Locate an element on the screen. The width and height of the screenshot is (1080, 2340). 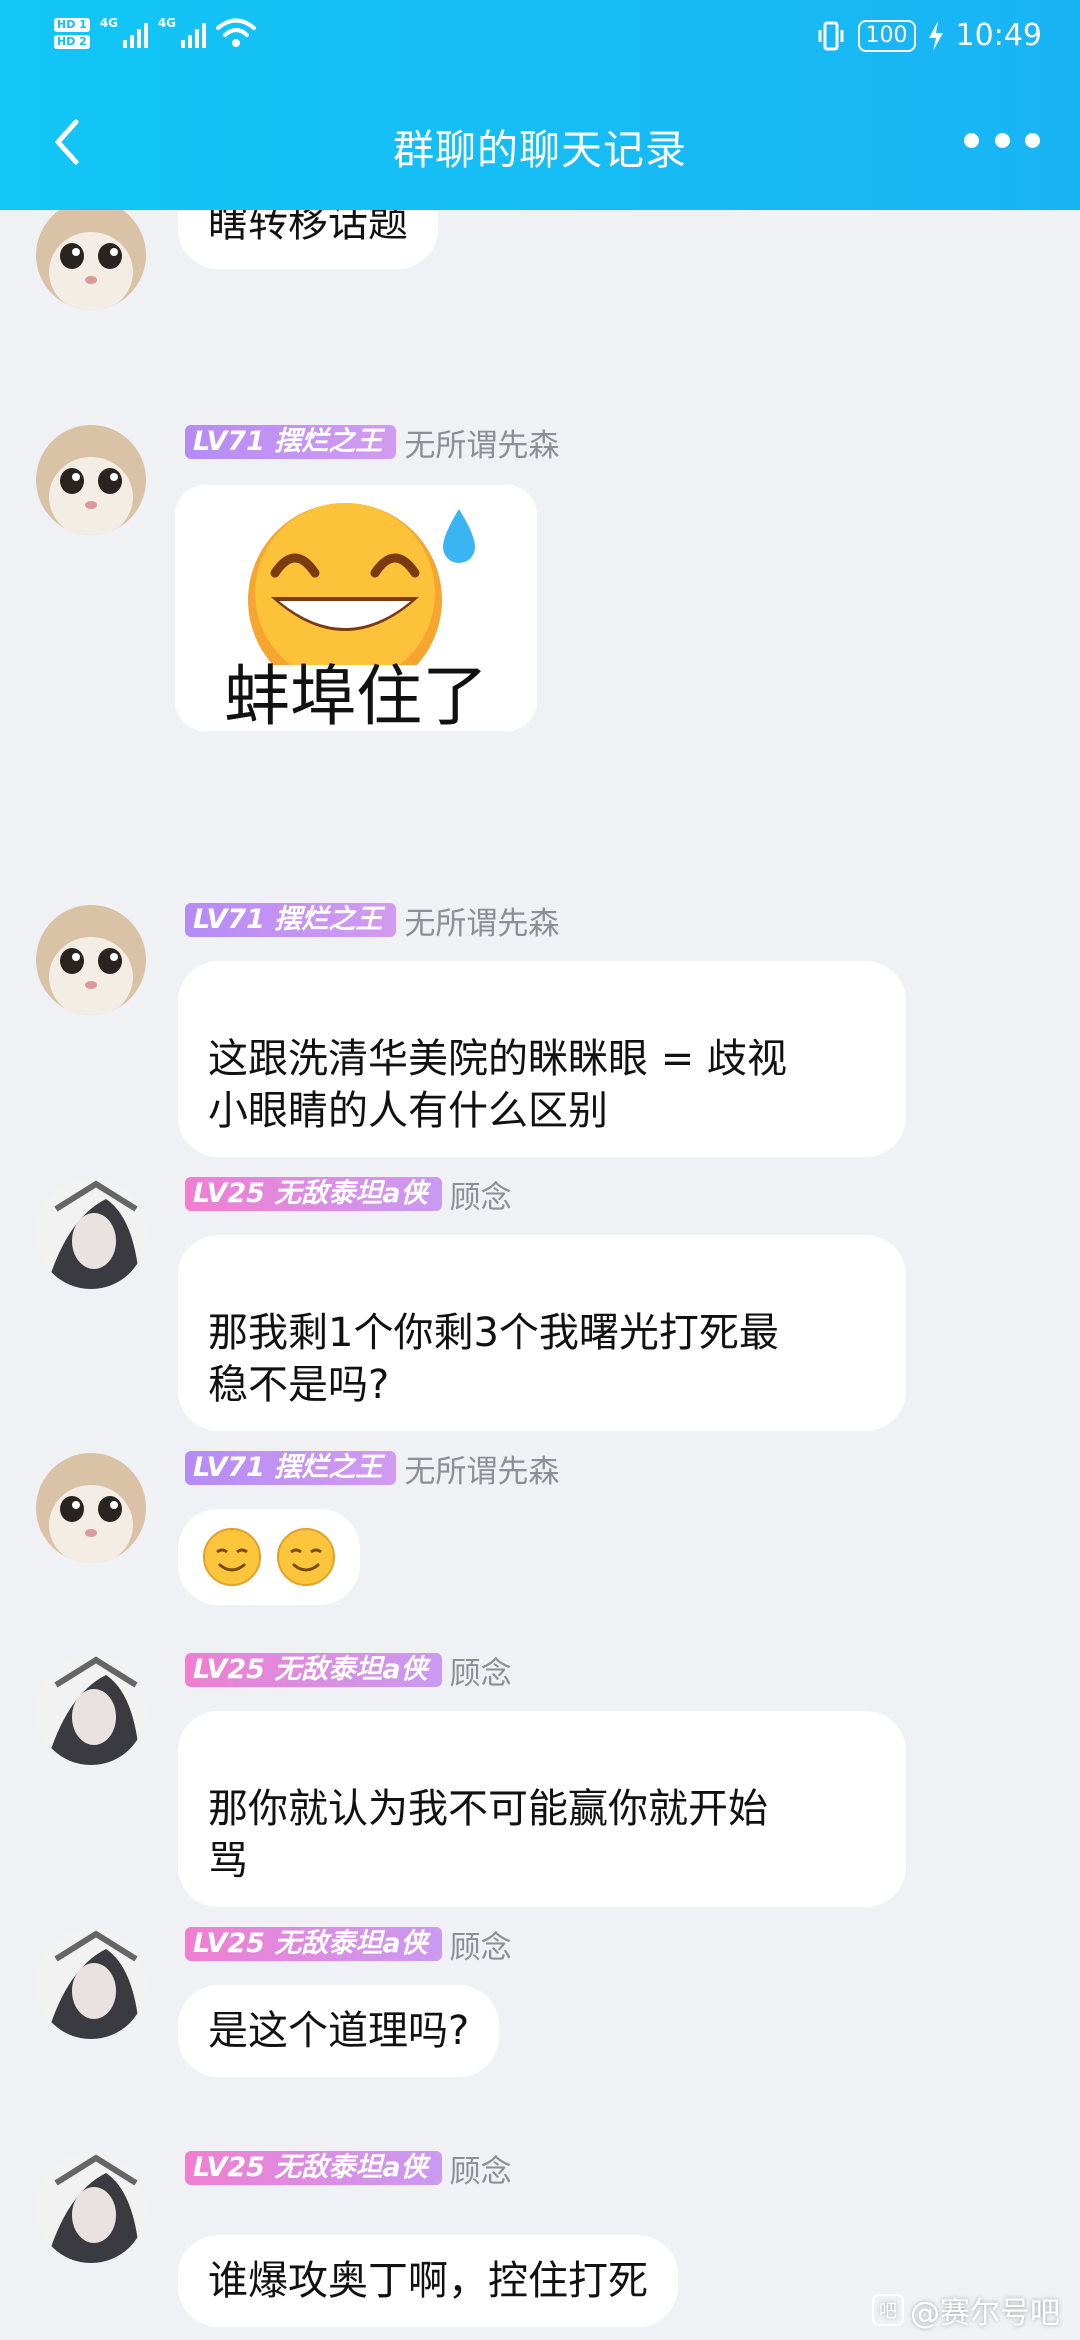
wifi-icon is located at coordinates (235, 32).